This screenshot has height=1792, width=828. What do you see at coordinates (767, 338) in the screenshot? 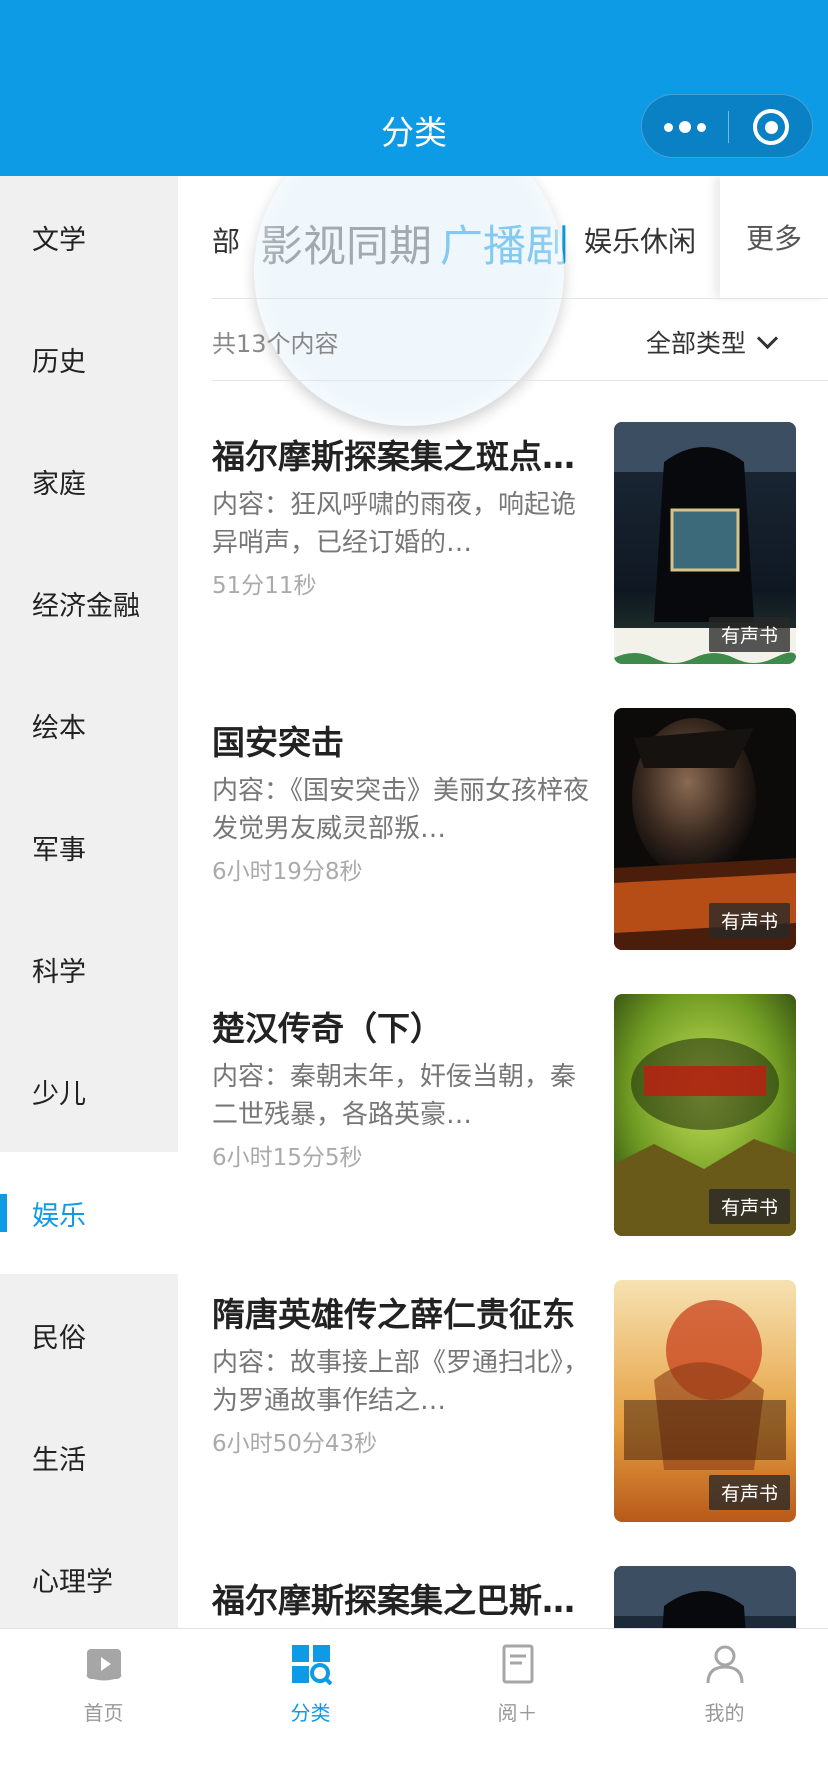
I see `chevron-down-icon` at bounding box center [767, 338].